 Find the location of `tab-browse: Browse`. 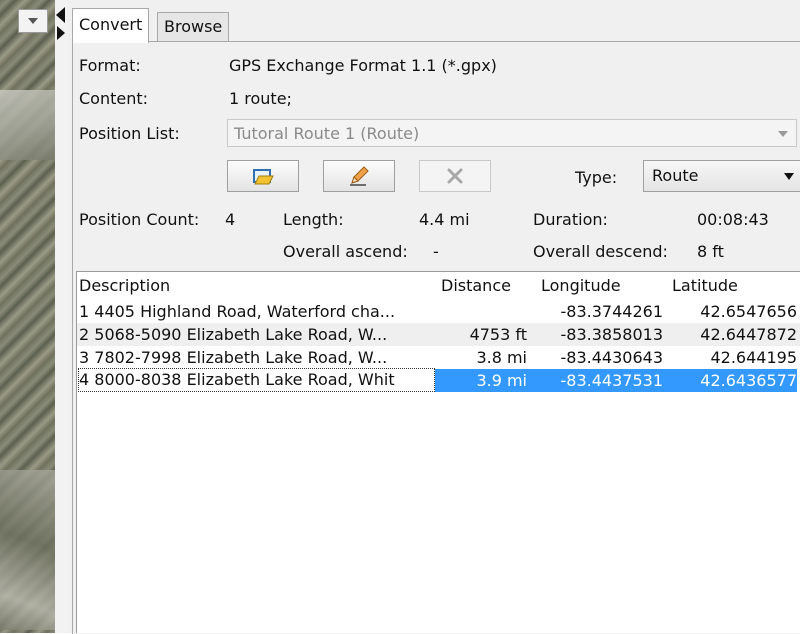

tab-browse: Browse is located at coordinates (193, 26).